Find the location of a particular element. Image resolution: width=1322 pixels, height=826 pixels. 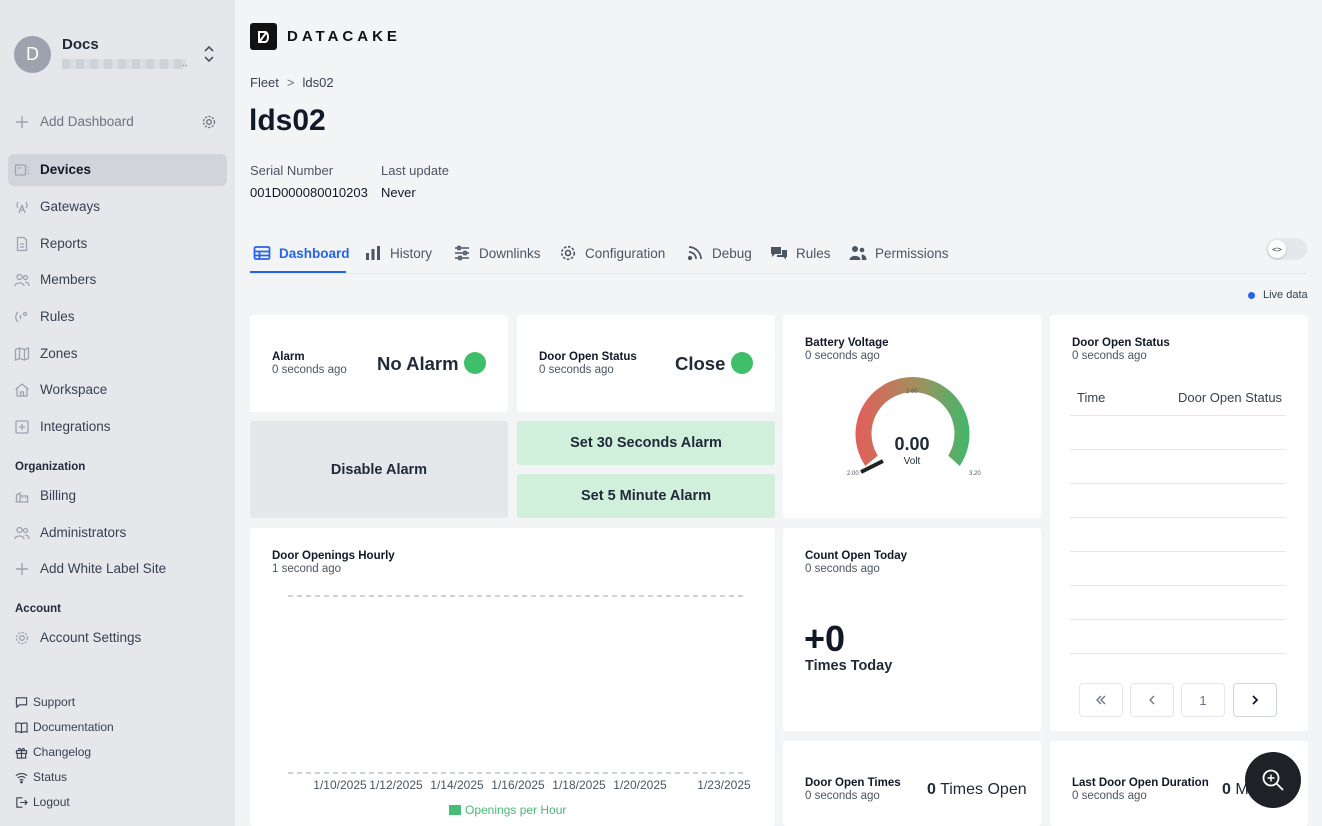

wifi-icon is located at coordinates (21, 777).